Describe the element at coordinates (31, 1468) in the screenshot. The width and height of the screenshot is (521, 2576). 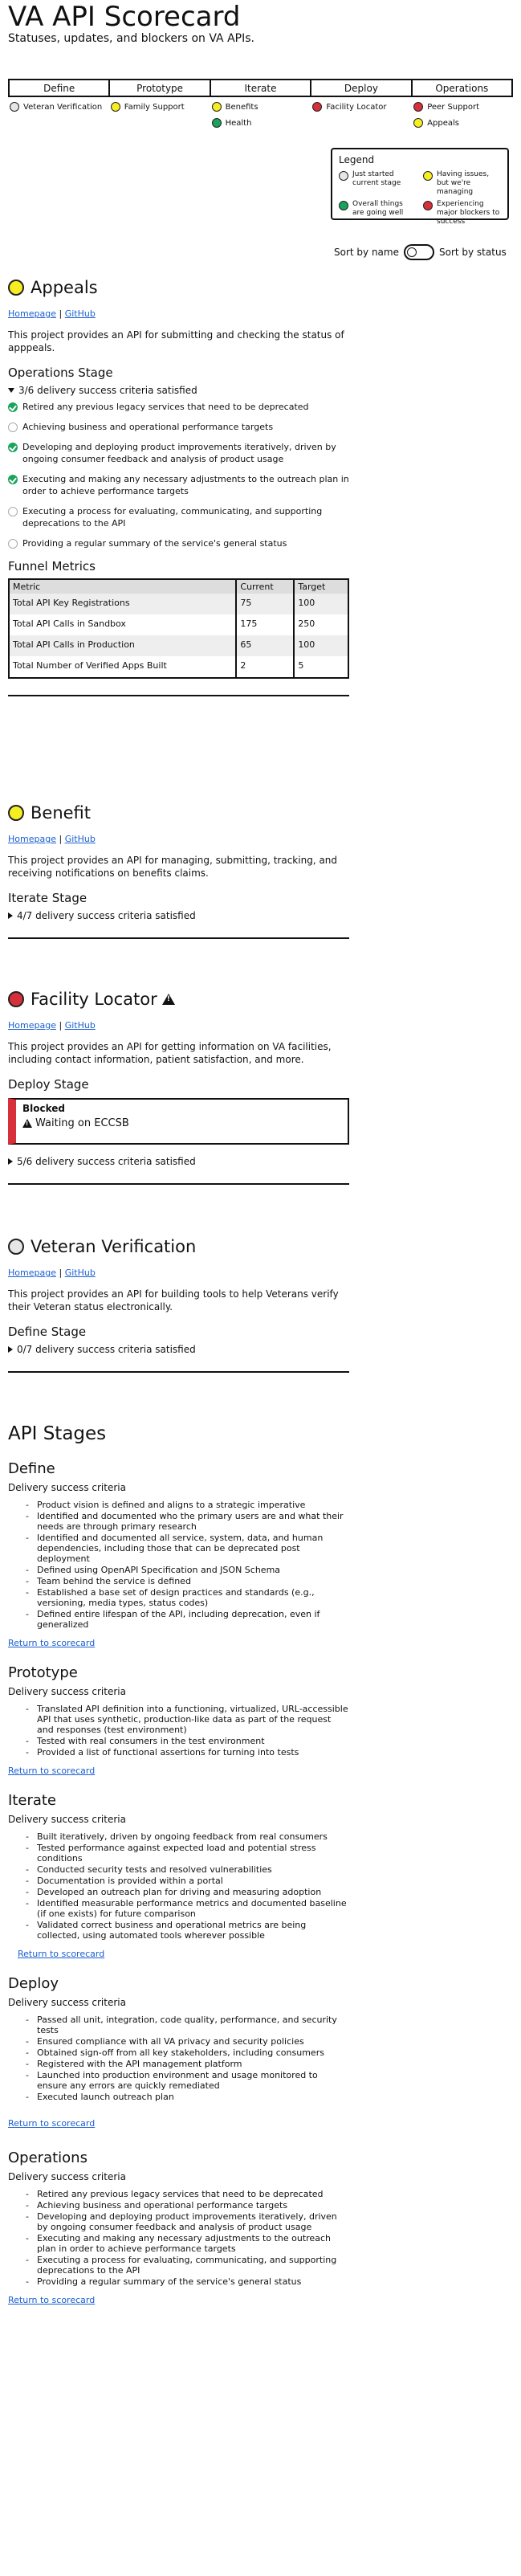
I see `stage-title: Define` at that location.